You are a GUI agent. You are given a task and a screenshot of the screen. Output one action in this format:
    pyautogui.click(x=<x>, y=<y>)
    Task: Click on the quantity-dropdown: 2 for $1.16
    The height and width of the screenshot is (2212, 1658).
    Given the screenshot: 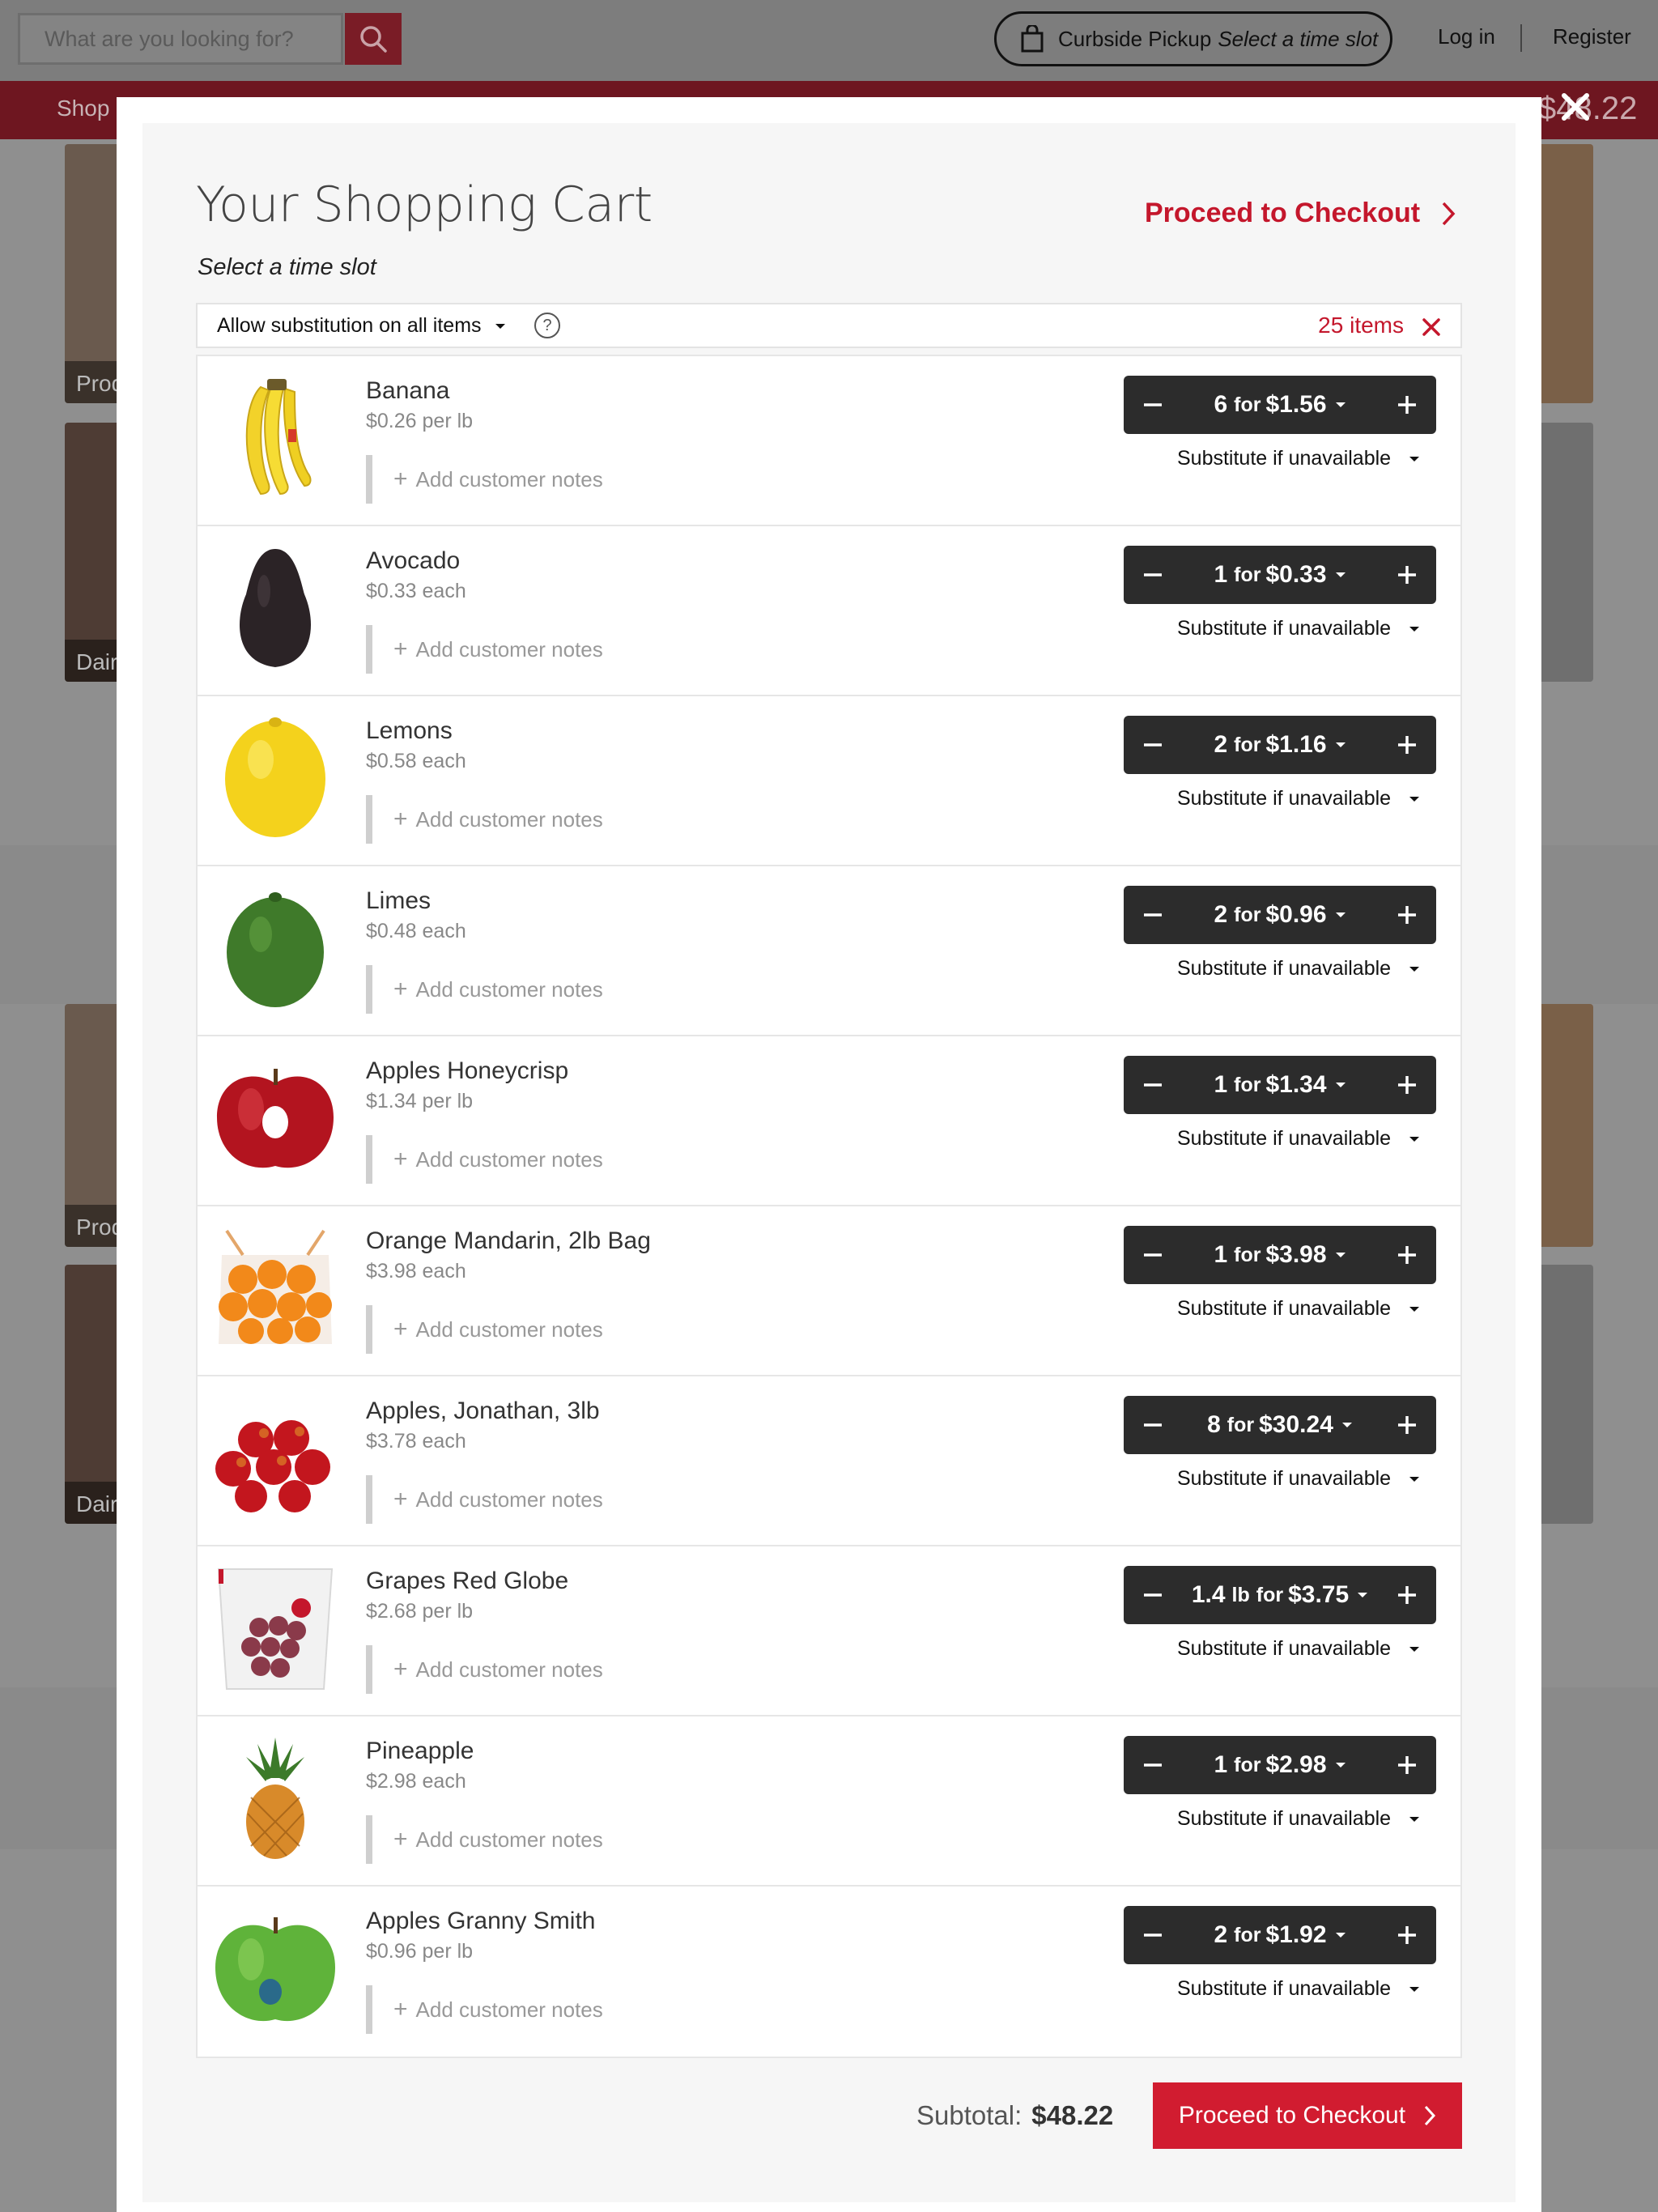 What is the action you would take?
    pyautogui.click(x=1280, y=745)
    